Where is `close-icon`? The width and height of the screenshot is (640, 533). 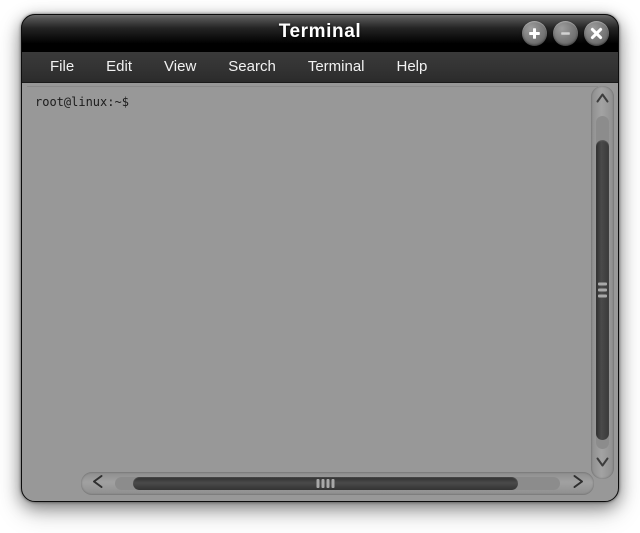
close-icon is located at coordinates (596, 33).